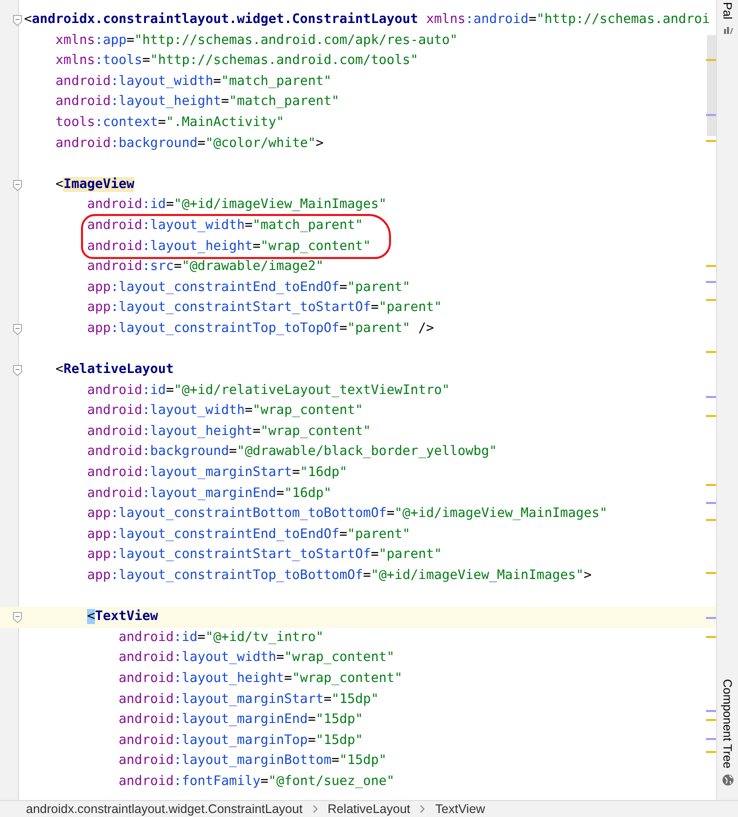 This screenshot has height=817, width=738. I want to click on code-line: android:layout_height="match_parent", so click(197, 102).